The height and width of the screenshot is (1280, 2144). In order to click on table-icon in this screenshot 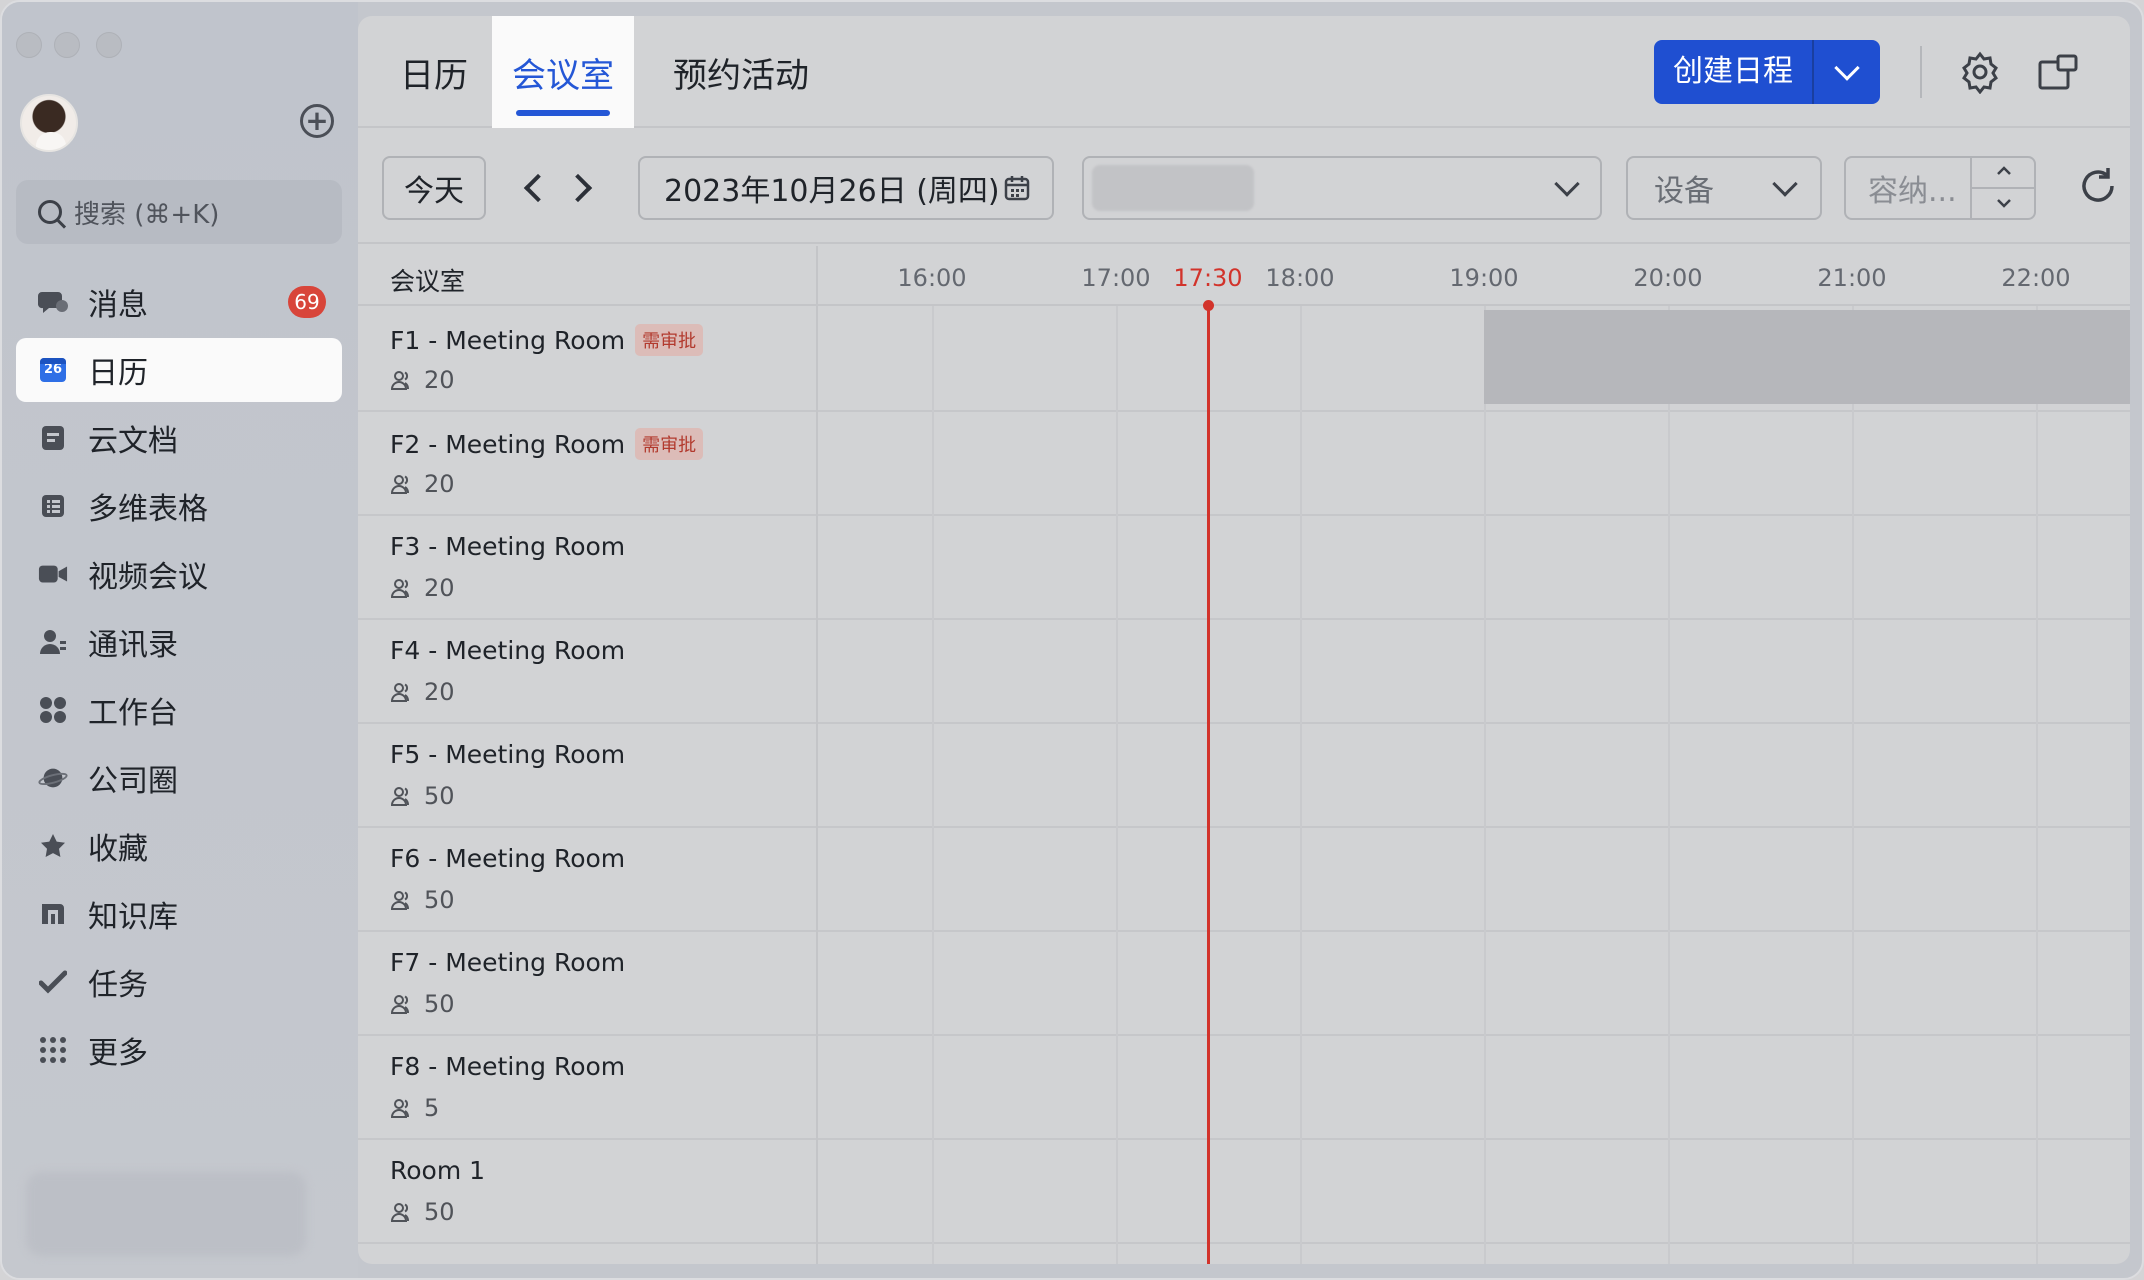, I will do `click(53, 506)`.